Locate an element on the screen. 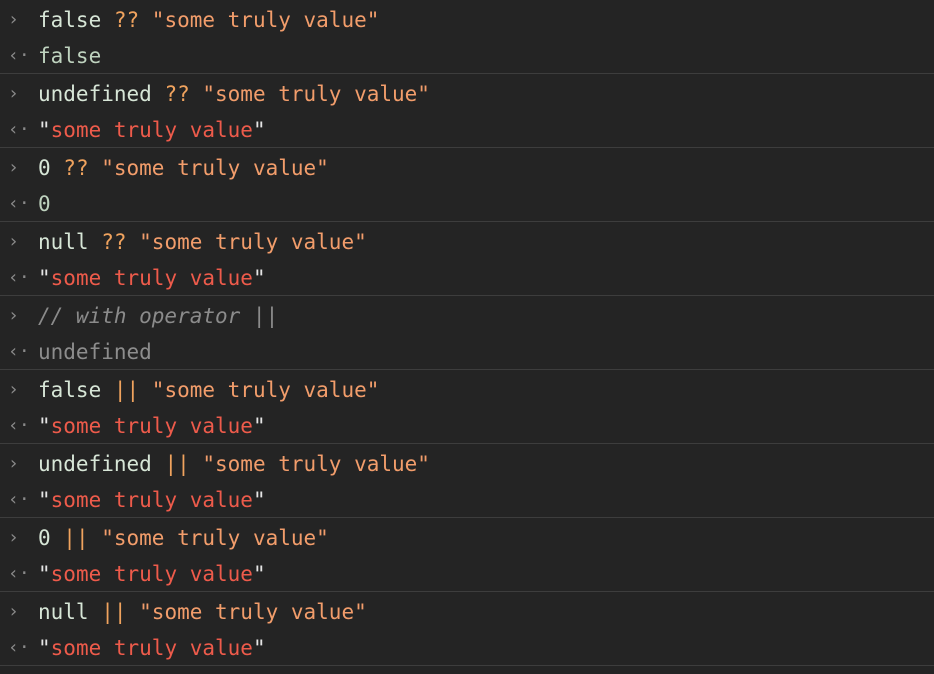 The width and height of the screenshot is (934, 674). input-code: 0 || "some truly value" is located at coordinates (183, 538).